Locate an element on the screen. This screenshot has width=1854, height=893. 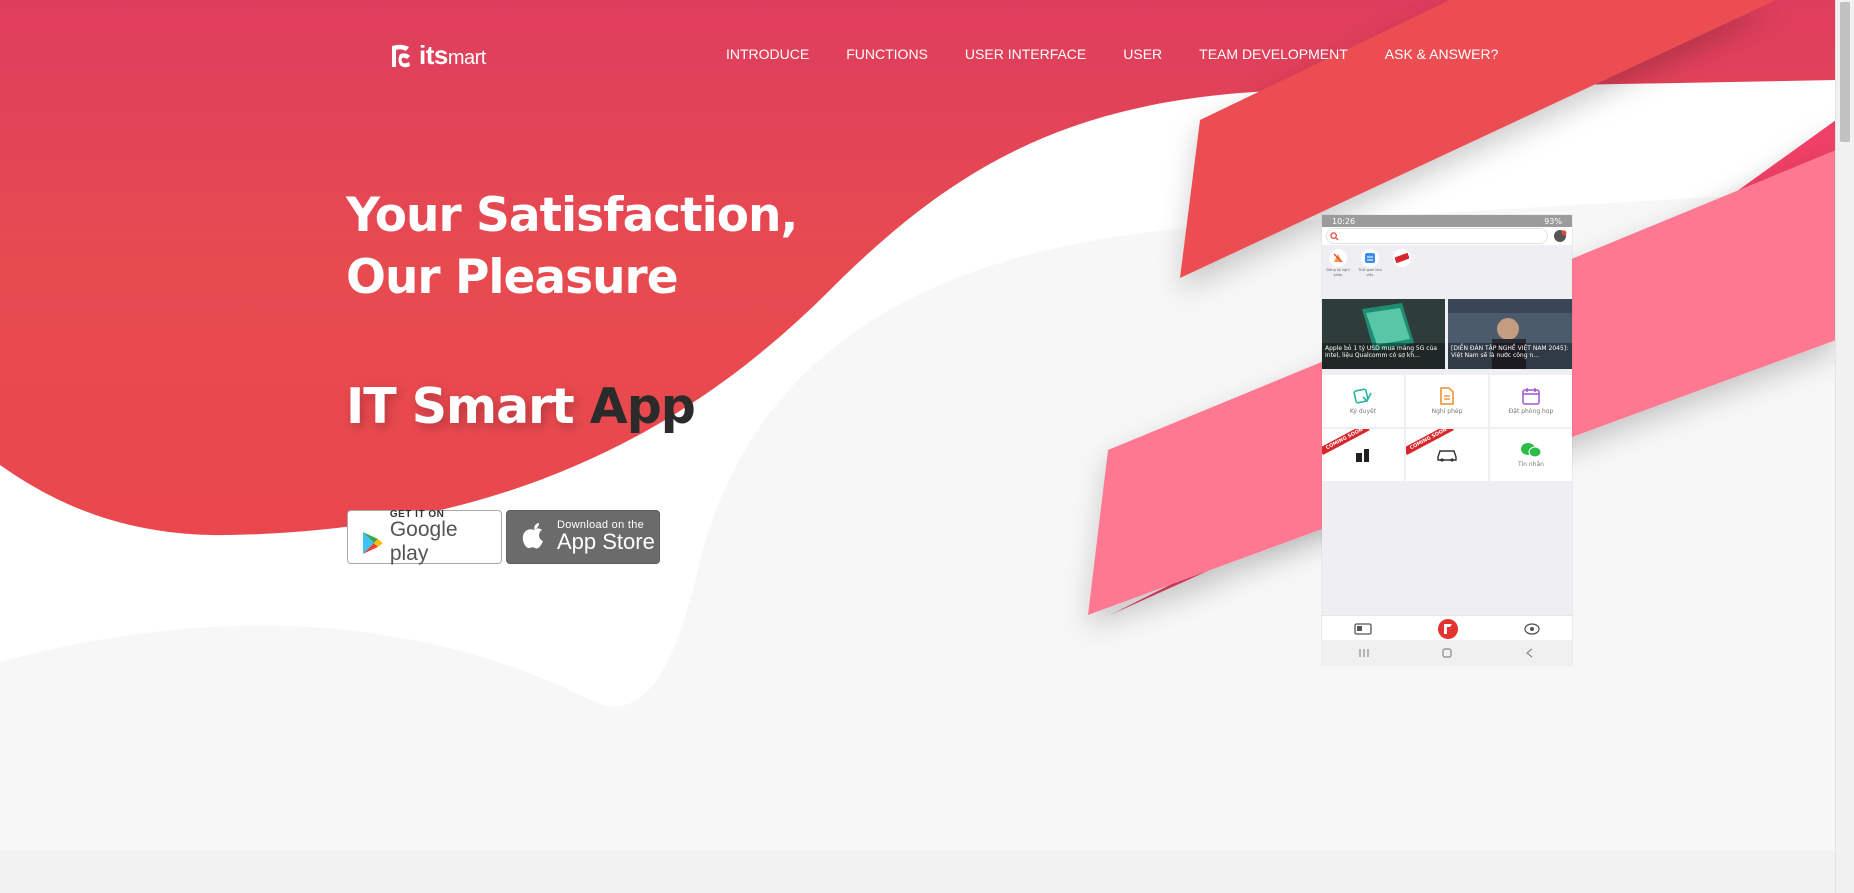
itsmart-home-icon is located at coordinates (1447, 628).